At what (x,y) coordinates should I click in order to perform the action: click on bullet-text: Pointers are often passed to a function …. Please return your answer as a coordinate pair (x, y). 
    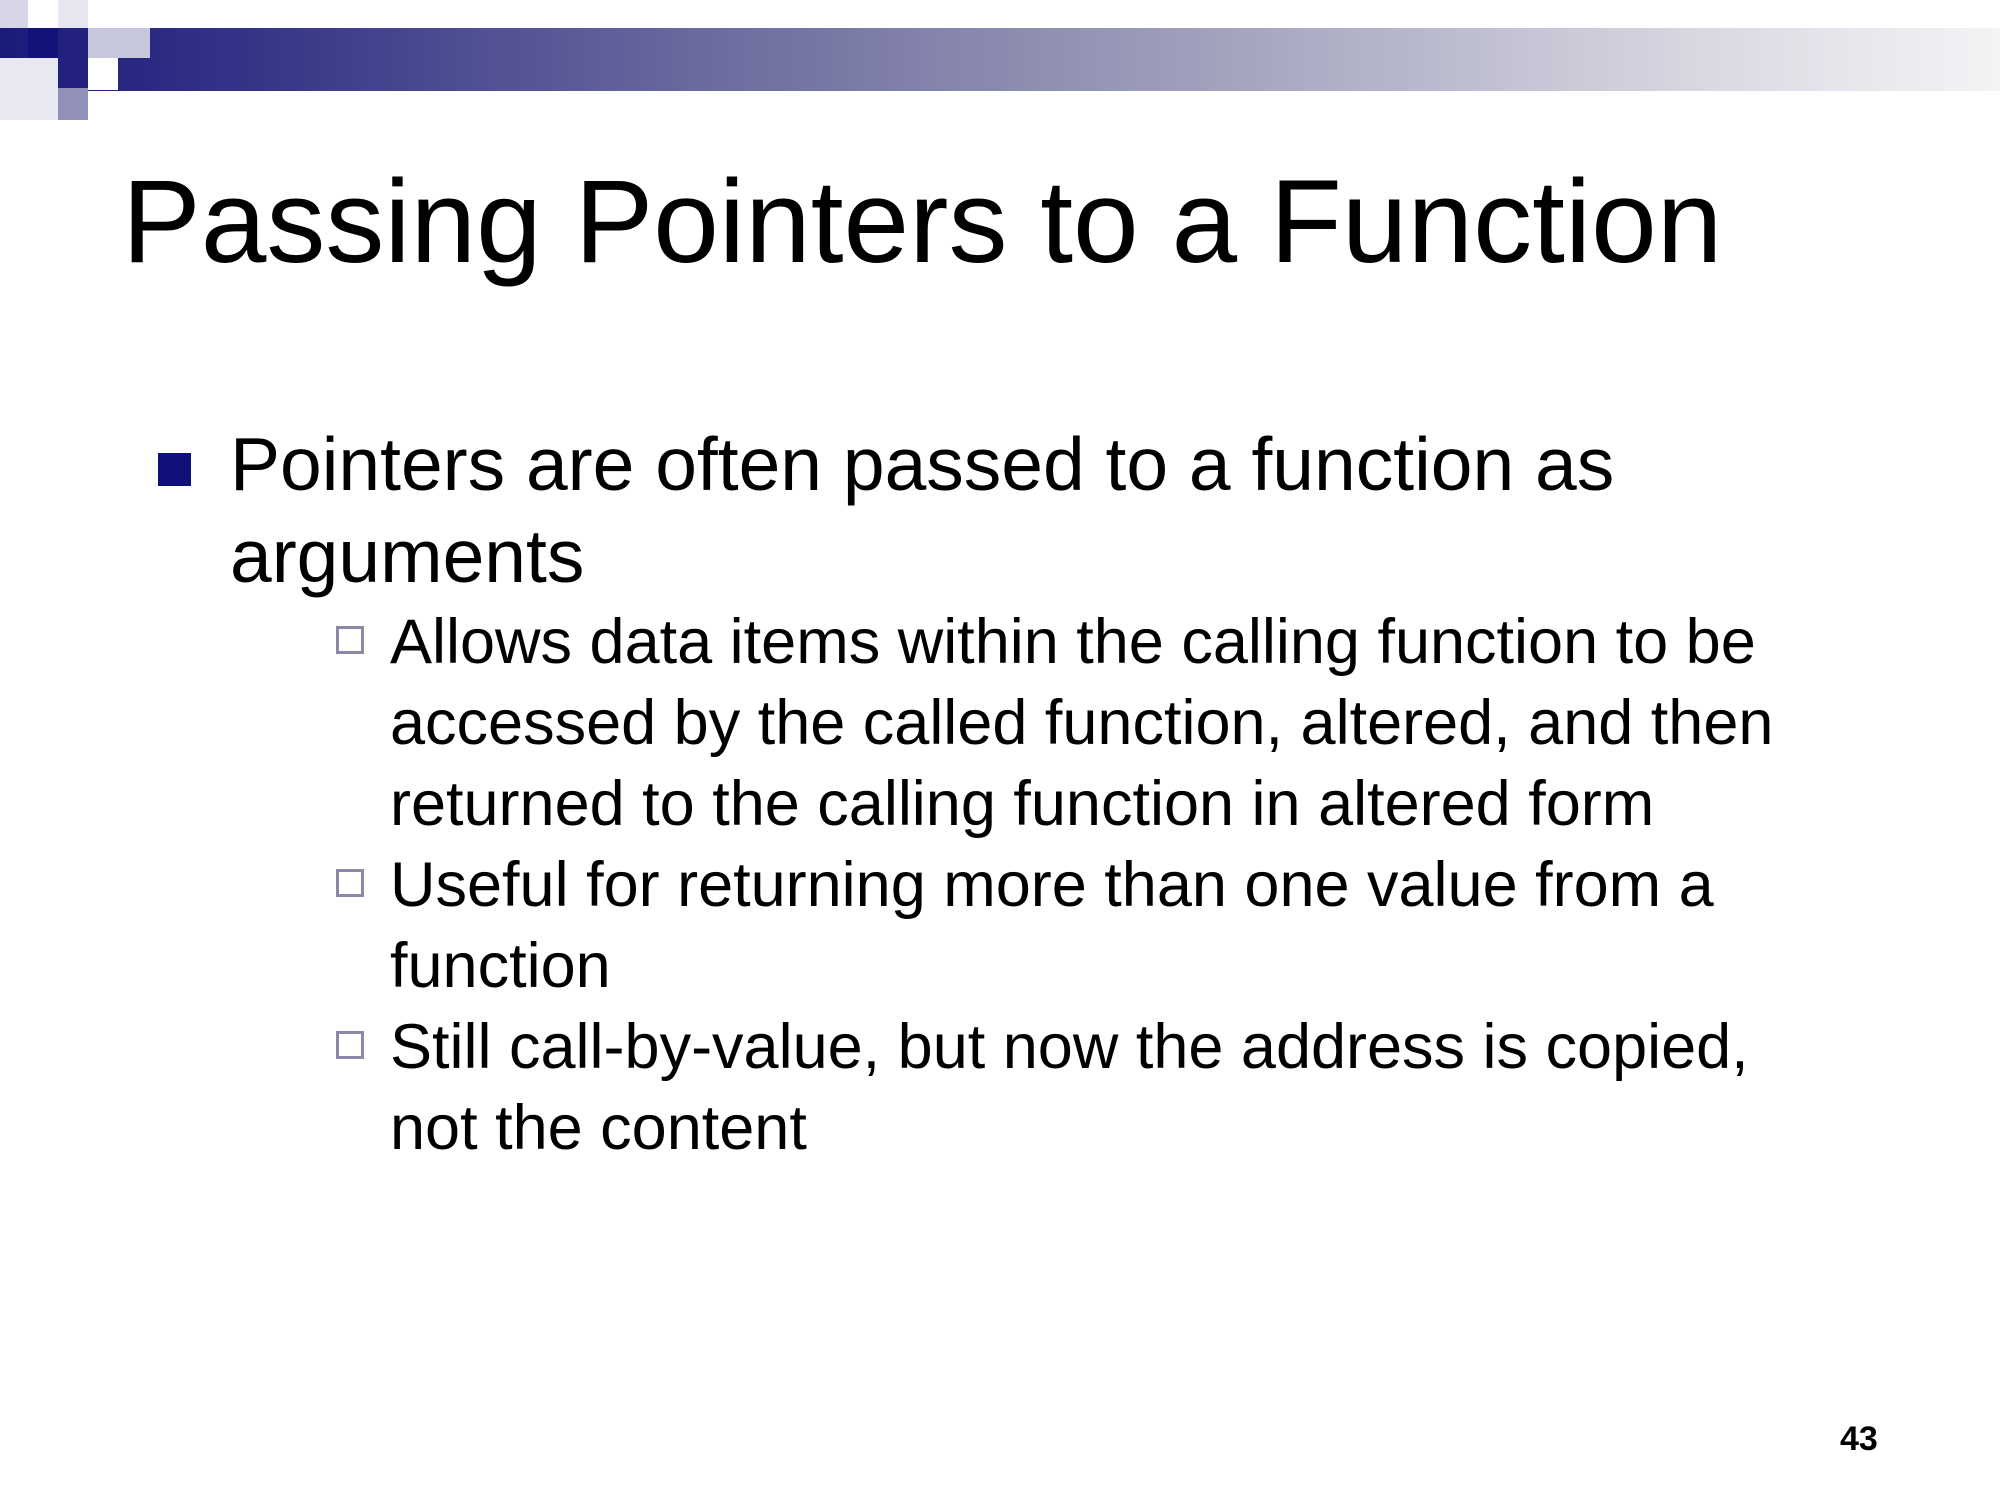
    Looking at the image, I should click on (922, 510).